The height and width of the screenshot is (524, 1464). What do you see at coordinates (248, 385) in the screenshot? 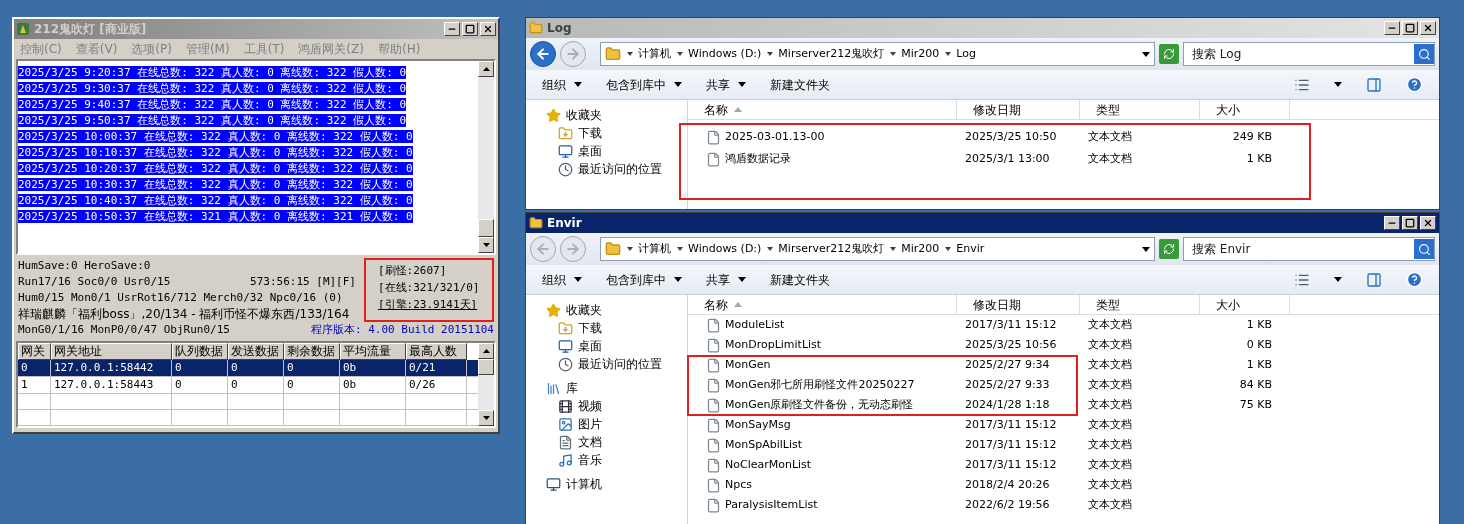
I see `table-row: 1 127.0.0.1:58443 0 0 0 0b 0/26` at bounding box center [248, 385].